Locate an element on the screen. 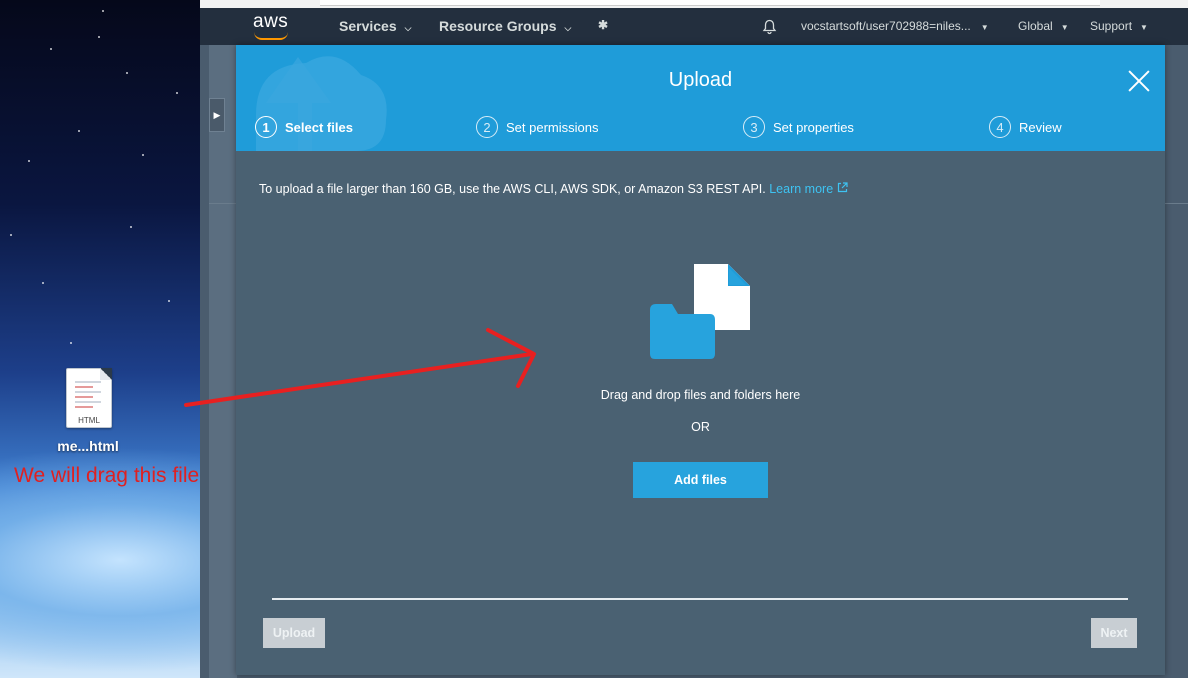  footer-divider is located at coordinates (700, 599).